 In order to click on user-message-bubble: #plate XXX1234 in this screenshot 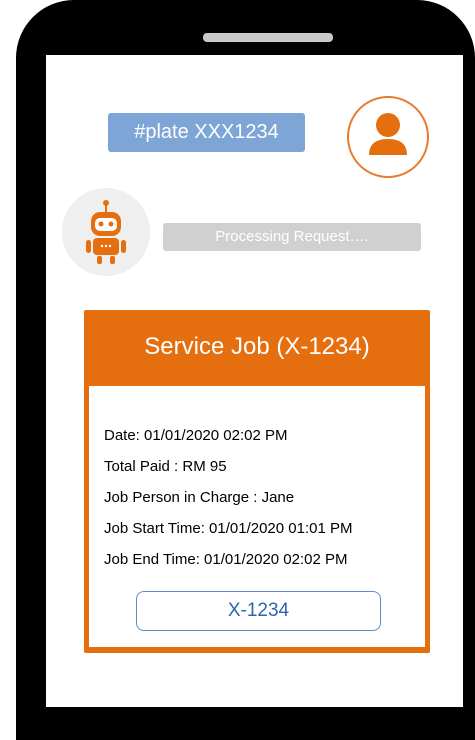, I will do `click(206, 132)`.